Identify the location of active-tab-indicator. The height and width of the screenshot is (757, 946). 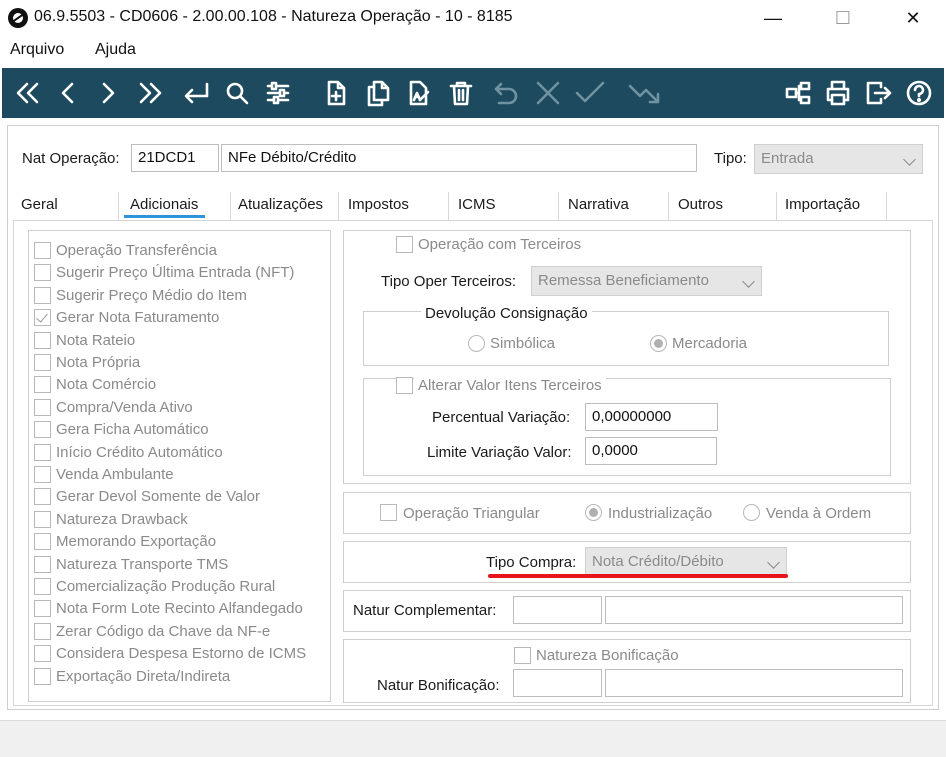
(164, 216).